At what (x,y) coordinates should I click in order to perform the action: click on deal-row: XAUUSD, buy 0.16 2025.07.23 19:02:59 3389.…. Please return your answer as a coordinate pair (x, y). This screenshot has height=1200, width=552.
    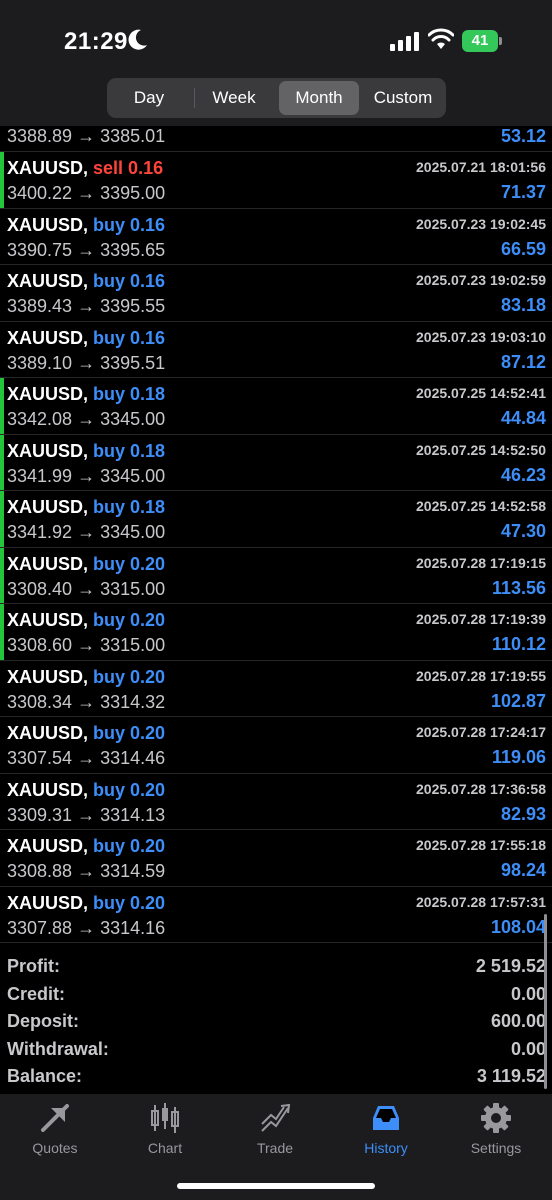
    Looking at the image, I should click on (276, 293).